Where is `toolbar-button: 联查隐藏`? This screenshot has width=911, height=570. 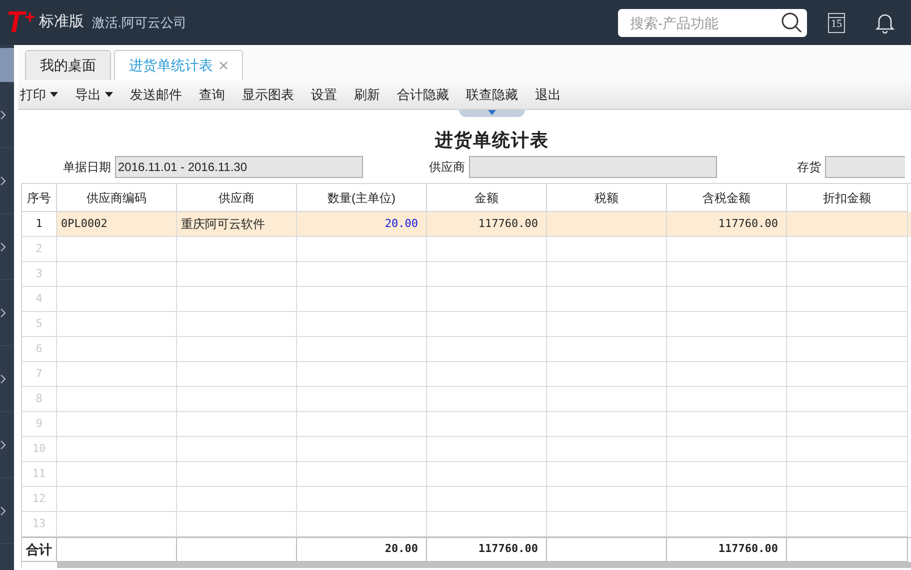
toolbar-button: 联查隐藏 is located at coordinates (492, 94).